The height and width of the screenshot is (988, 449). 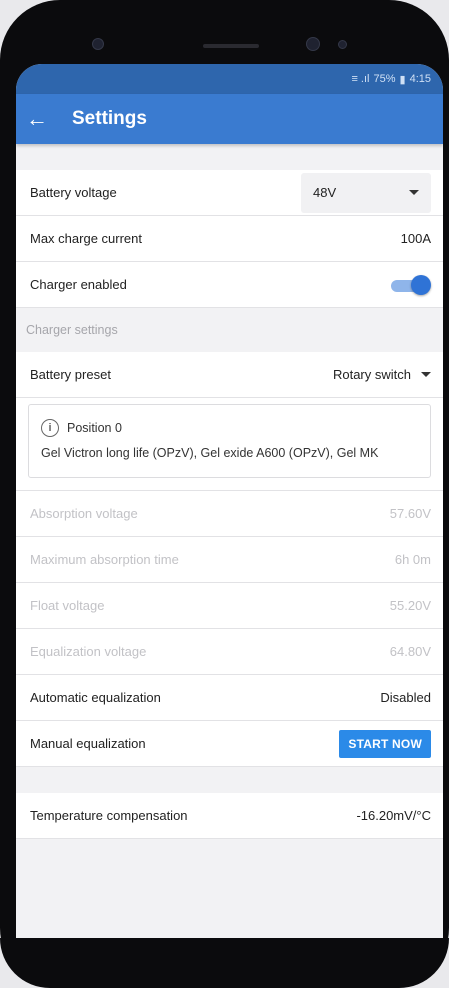 What do you see at coordinates (393, 816) in the screenshot?
I see `temperature-compensation-value: -16.20mV/°C` at bounding box center [393, 816].